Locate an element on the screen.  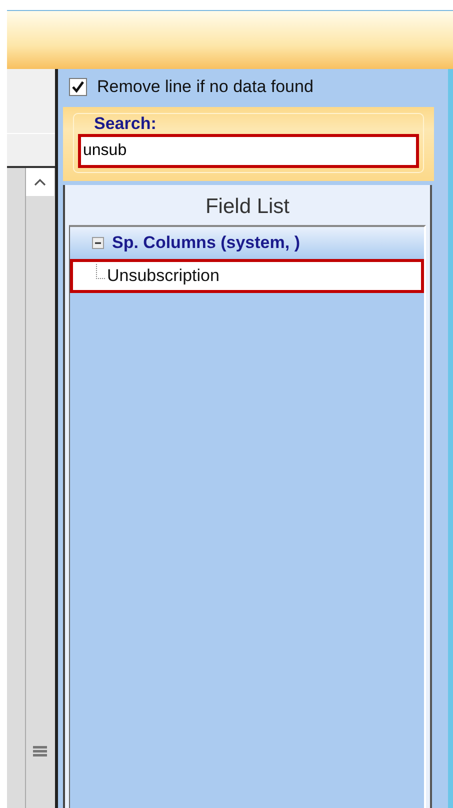
checkbox-label: Remove line if no data found is located at coordinates (205, 87).